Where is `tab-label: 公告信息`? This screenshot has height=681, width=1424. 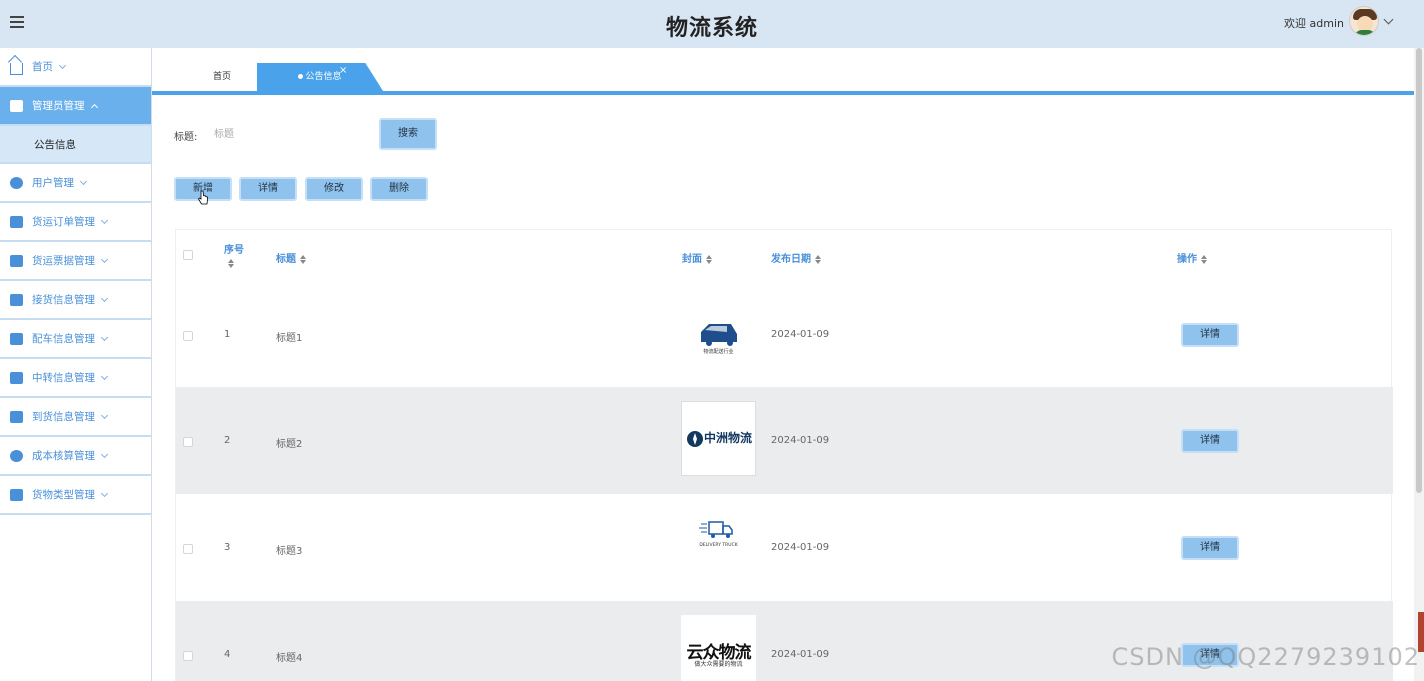
tab-label: 公告信息 is located at coordinates (323, 77).